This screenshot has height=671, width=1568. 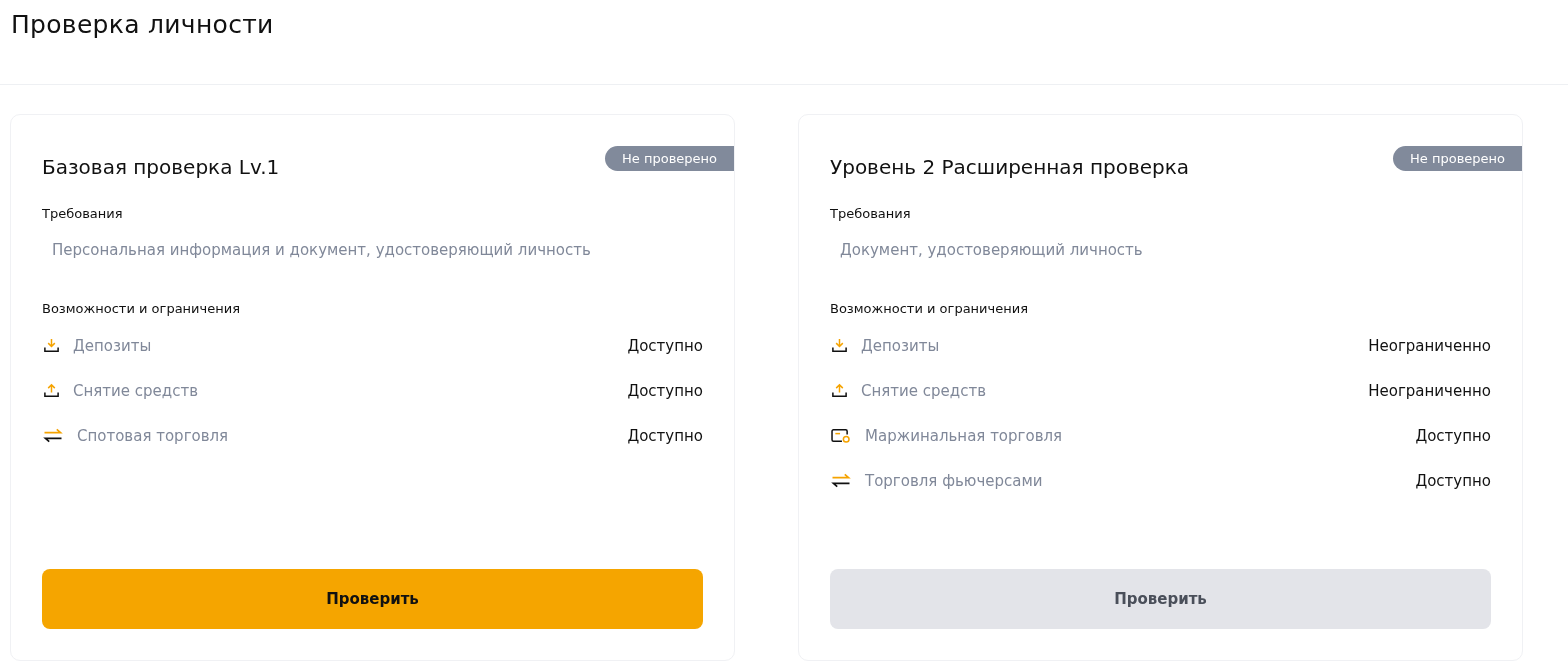 I want to click on feature-label: Спотовая торговля, so click(x=153, y=435).